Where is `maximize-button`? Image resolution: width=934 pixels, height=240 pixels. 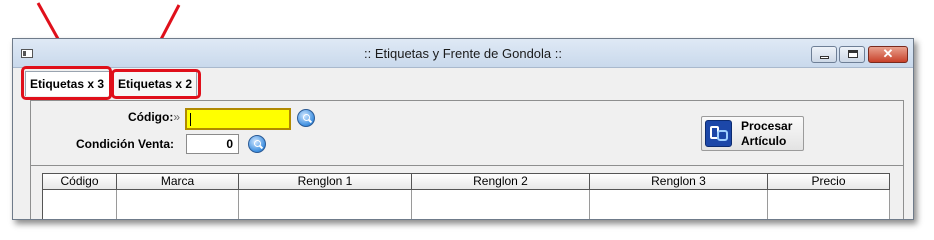 maximize-button is located at coordinates (852, 54).